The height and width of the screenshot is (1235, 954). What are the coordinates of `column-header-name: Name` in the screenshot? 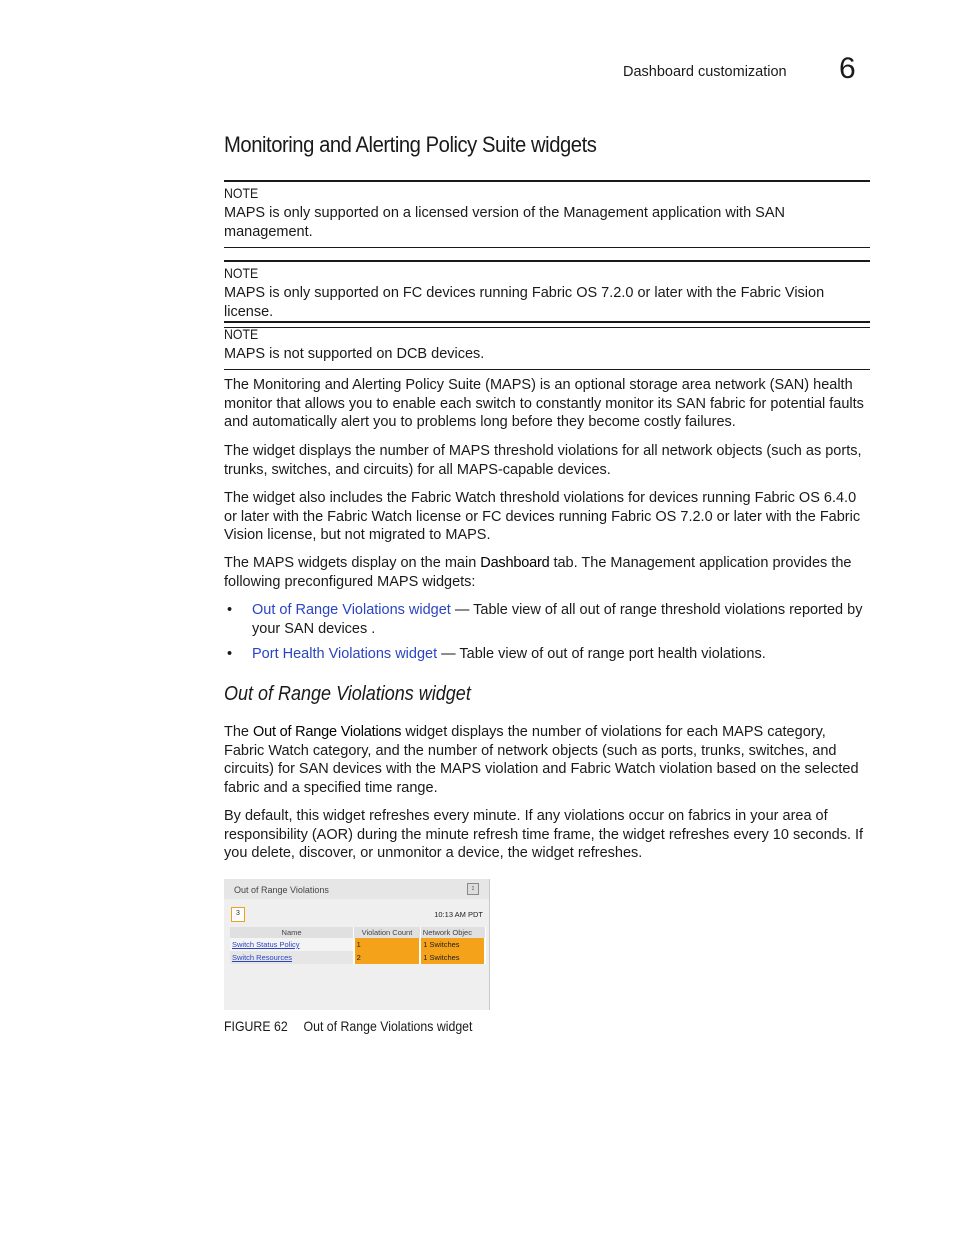 It's located at (292, 932).